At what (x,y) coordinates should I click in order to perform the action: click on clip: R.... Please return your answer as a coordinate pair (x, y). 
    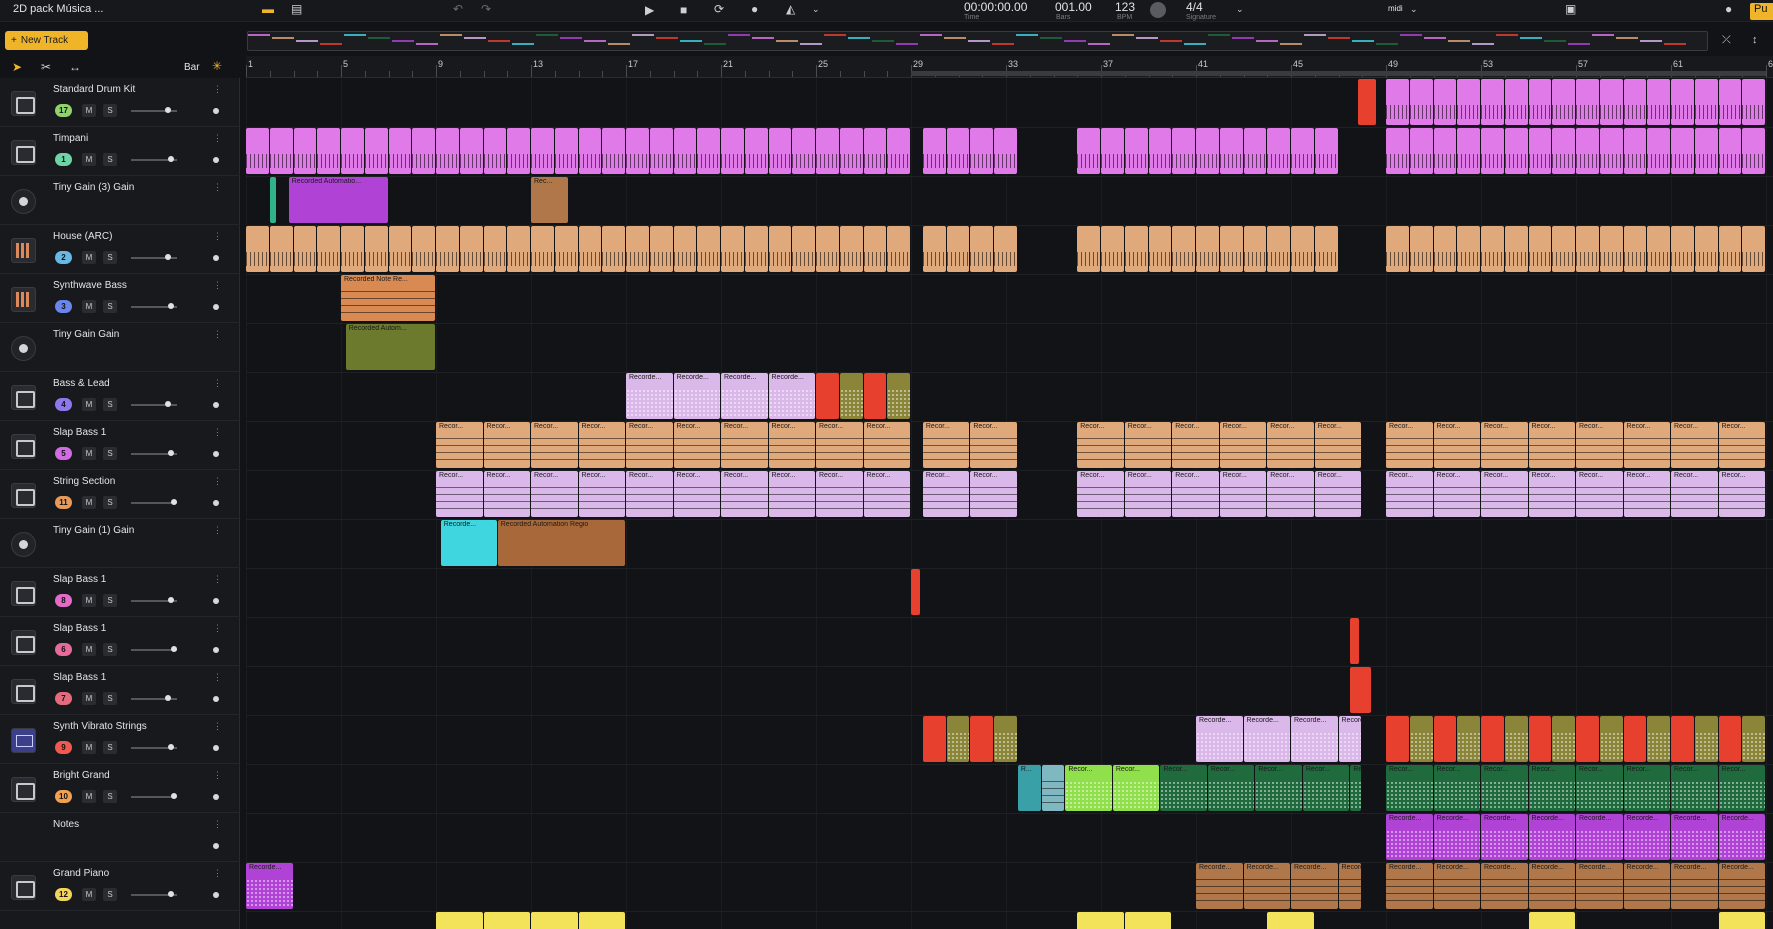
    Looking at the image, I should click on (1029, 788).